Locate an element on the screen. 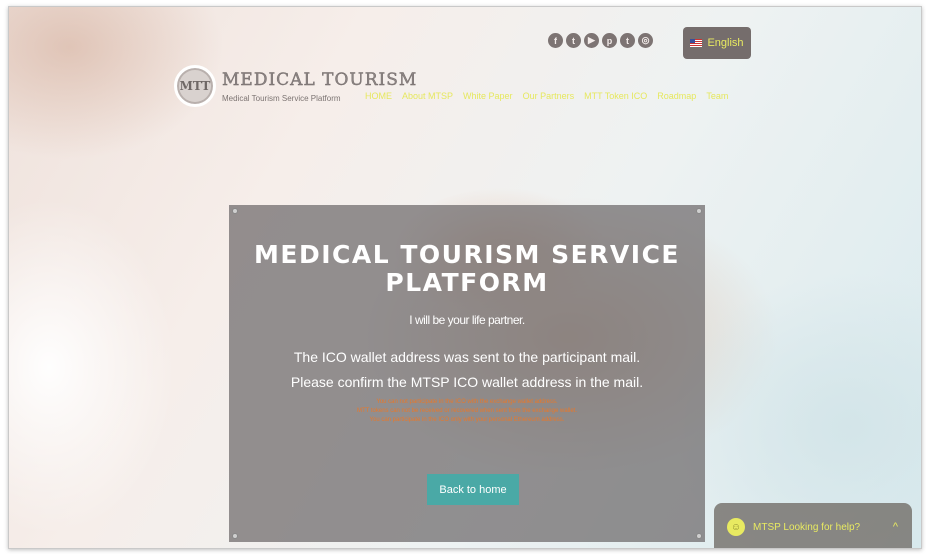 The image size is (926, 554). pinterest-icon: p is located at coordinates (609, 40).